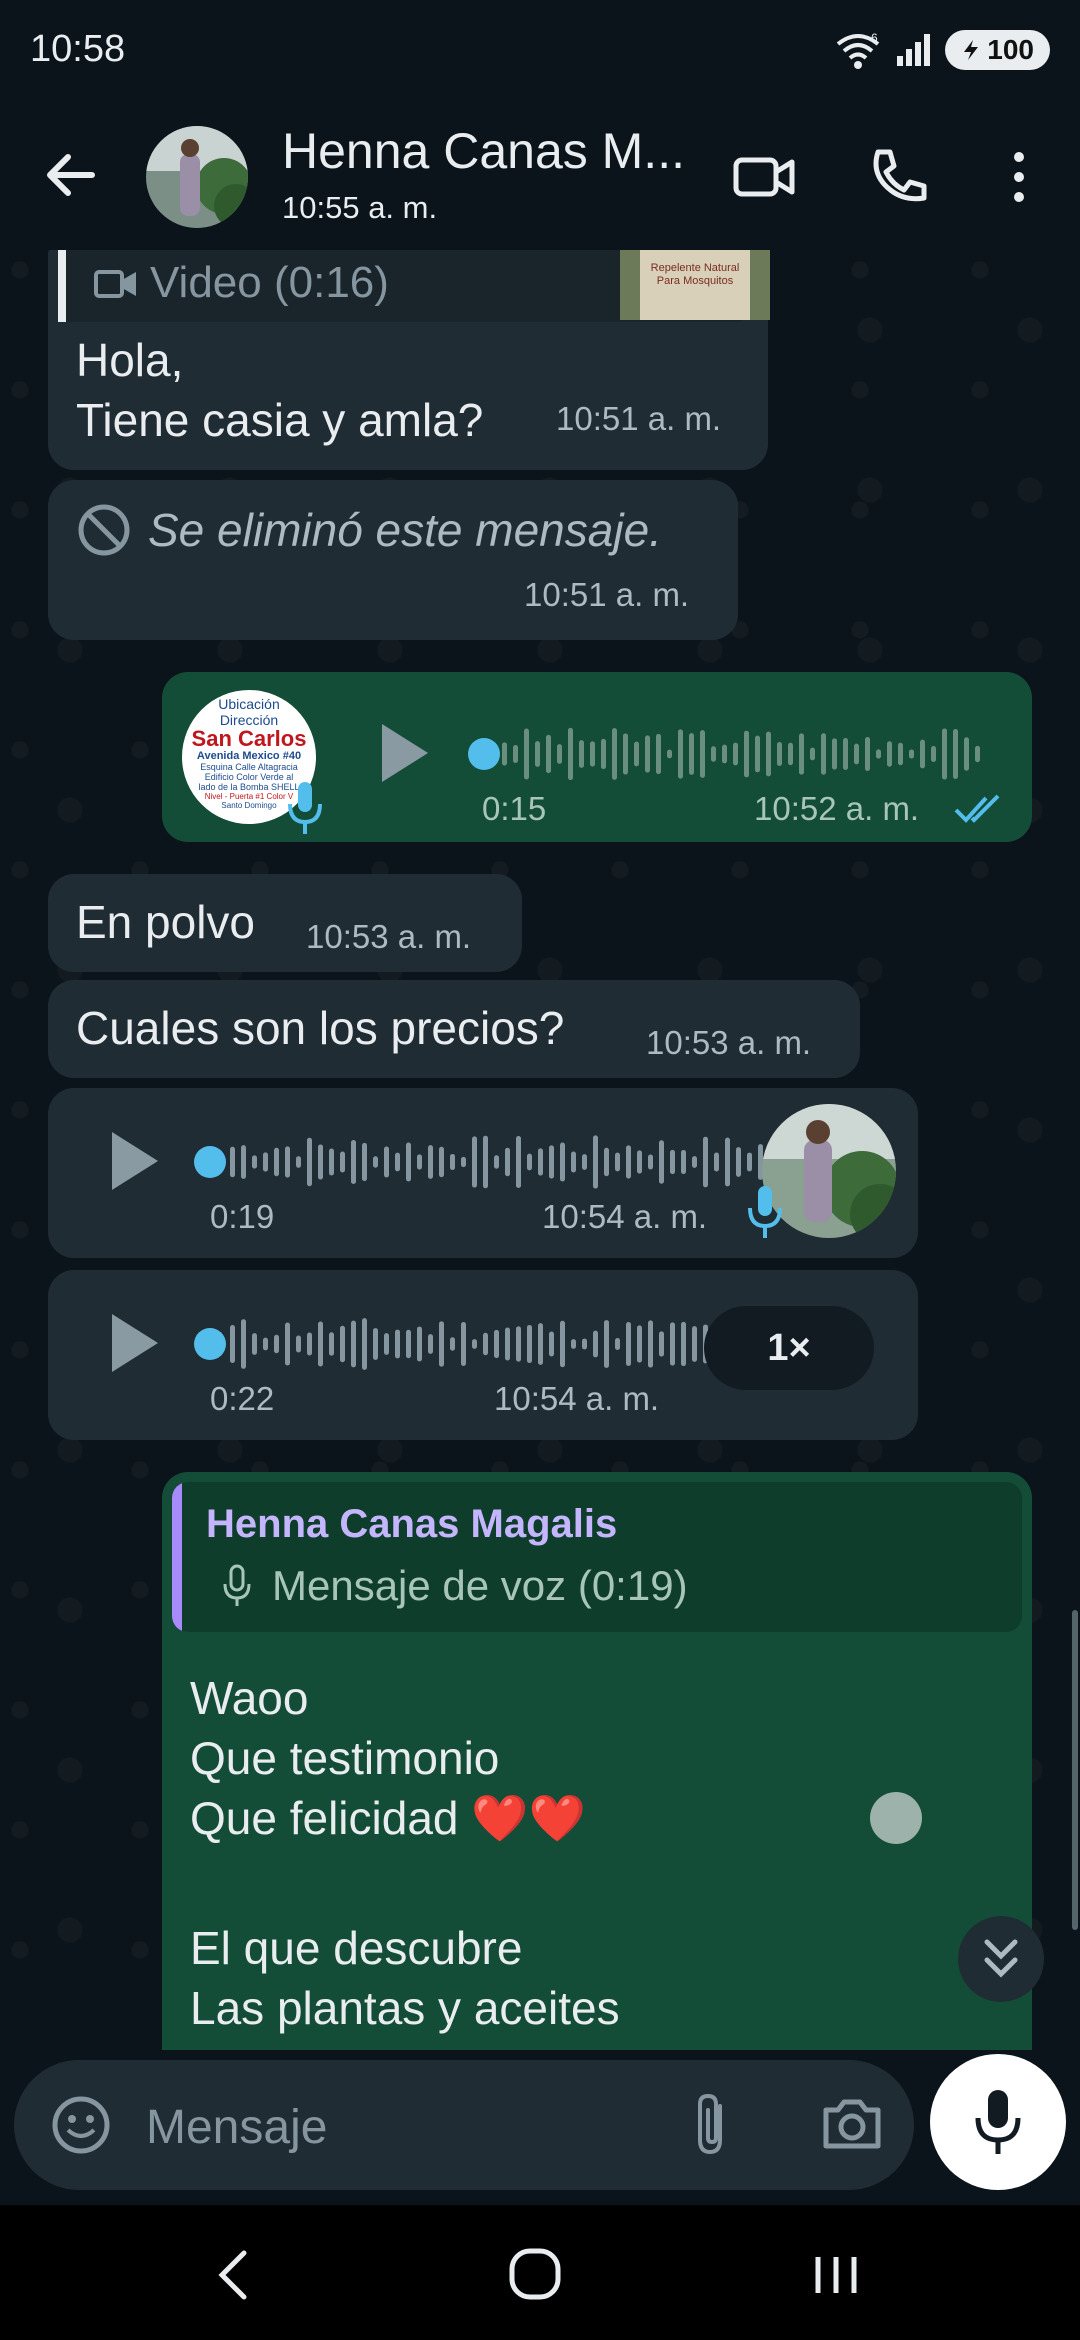  What do you see at coordinates (540, 50) in the screenshot?
I see `status-bar: 10:58 6 100` at bounding box center [540, 50].